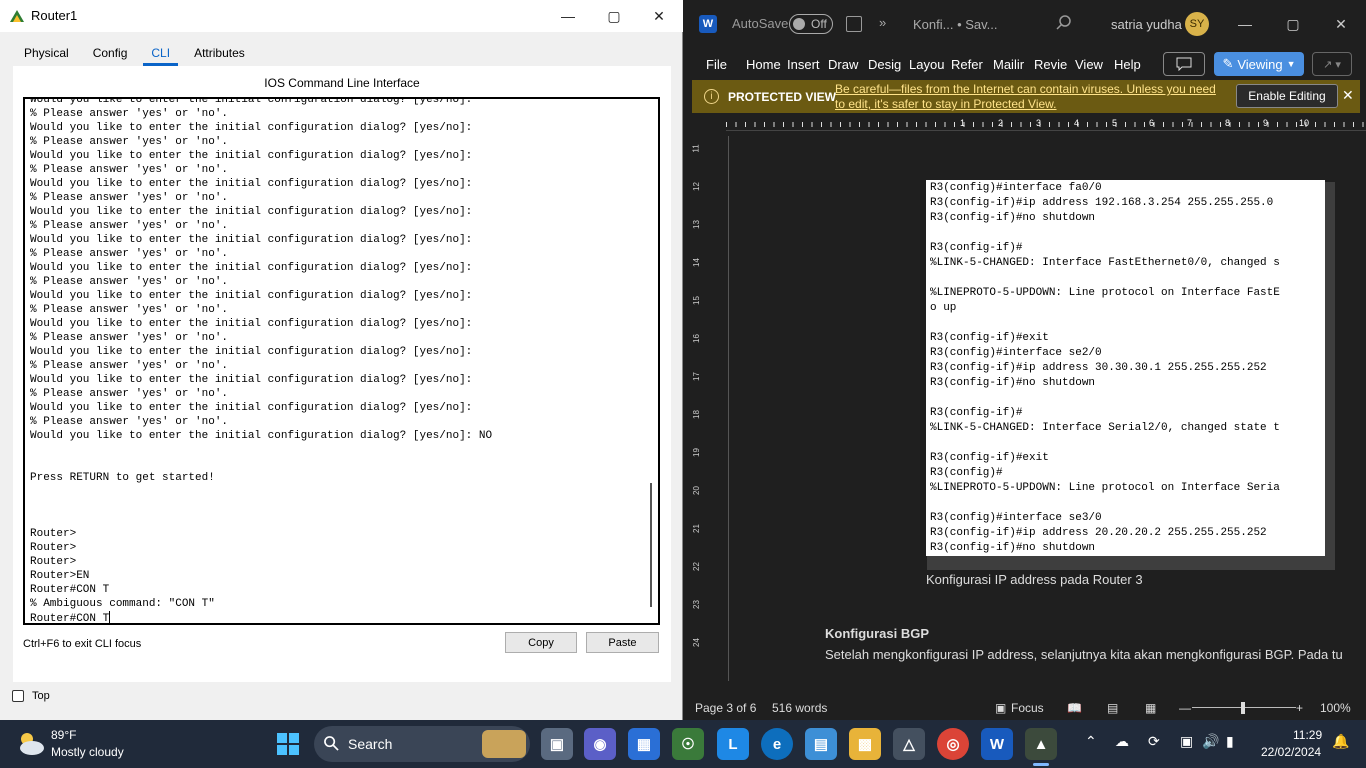  I want to click on user-avatar: SY, so click(1197, 24).